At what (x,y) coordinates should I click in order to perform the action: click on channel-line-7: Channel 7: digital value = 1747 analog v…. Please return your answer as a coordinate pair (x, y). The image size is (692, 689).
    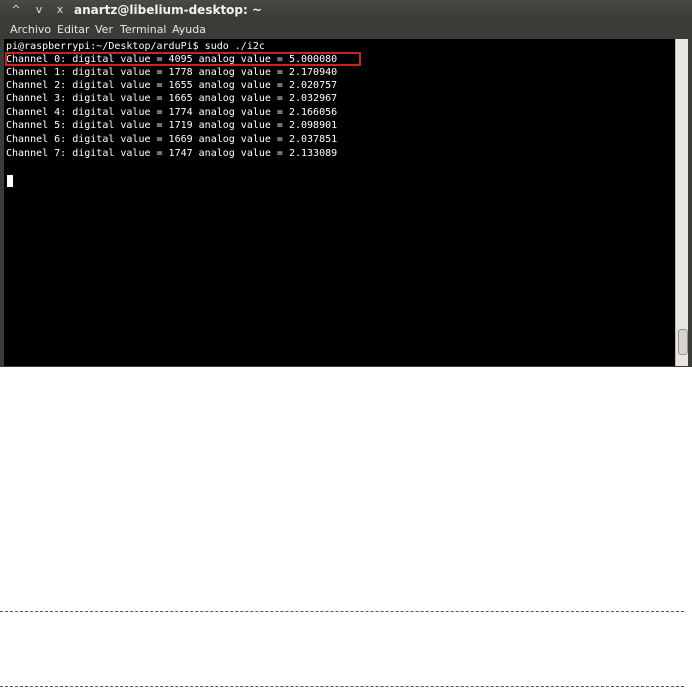
    Looking at the image, I should click on (172, 153).